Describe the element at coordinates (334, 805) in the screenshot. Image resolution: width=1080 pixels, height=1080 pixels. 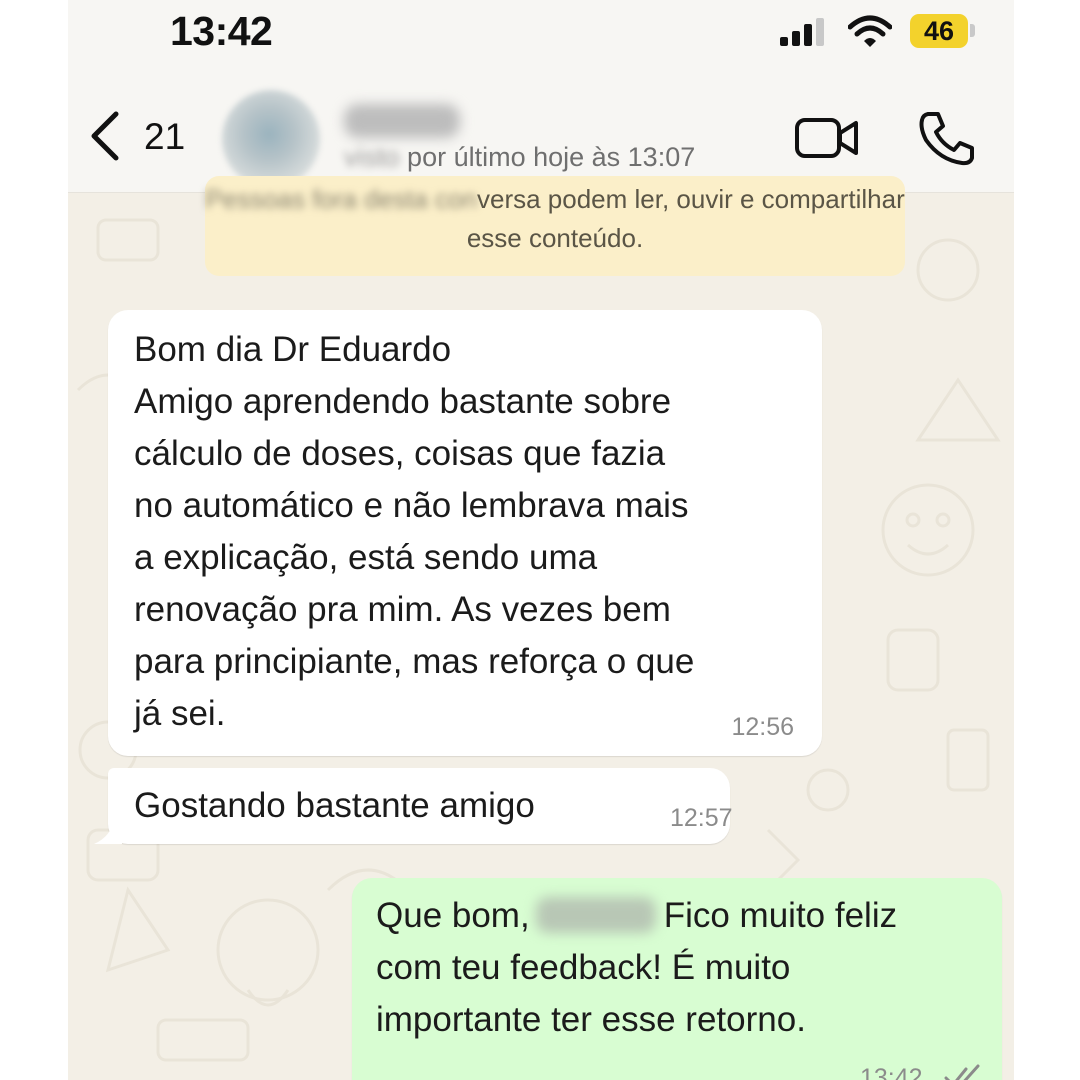
I see `message-text: Gostando bastante amigo` at that location.